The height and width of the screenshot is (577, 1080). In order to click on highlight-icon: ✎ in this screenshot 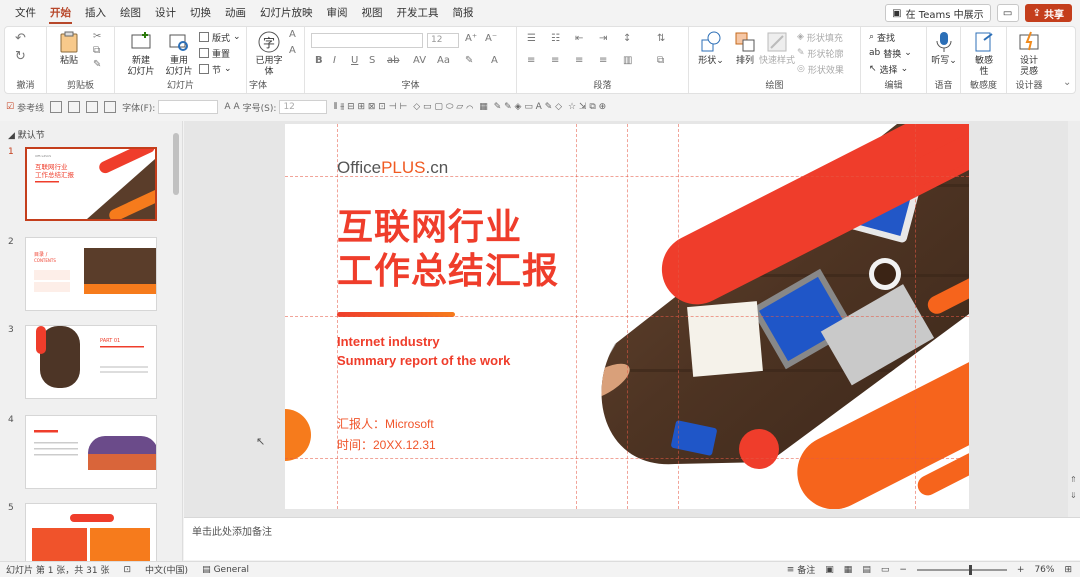, I will do `click(469, 60)`.